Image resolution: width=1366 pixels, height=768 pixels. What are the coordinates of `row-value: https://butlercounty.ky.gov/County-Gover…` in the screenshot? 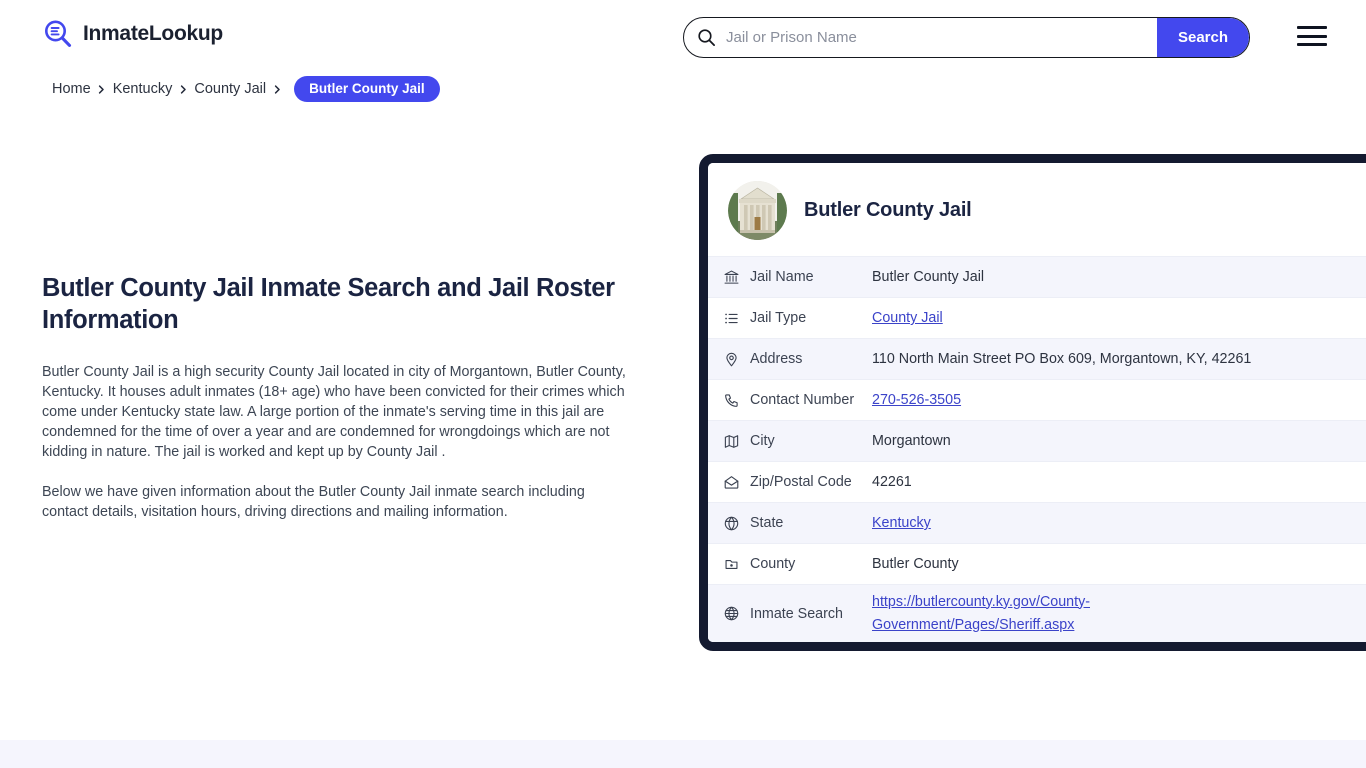 It's located at (1119, 614).